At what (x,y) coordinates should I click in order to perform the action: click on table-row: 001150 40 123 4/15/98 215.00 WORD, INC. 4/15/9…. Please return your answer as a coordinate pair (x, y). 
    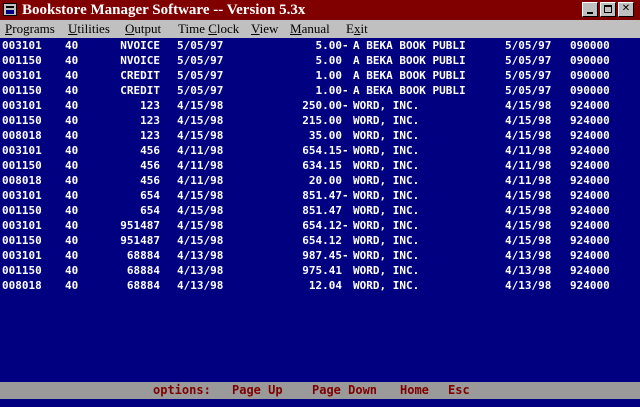
    Looking at the image, I should click on (320, 120).